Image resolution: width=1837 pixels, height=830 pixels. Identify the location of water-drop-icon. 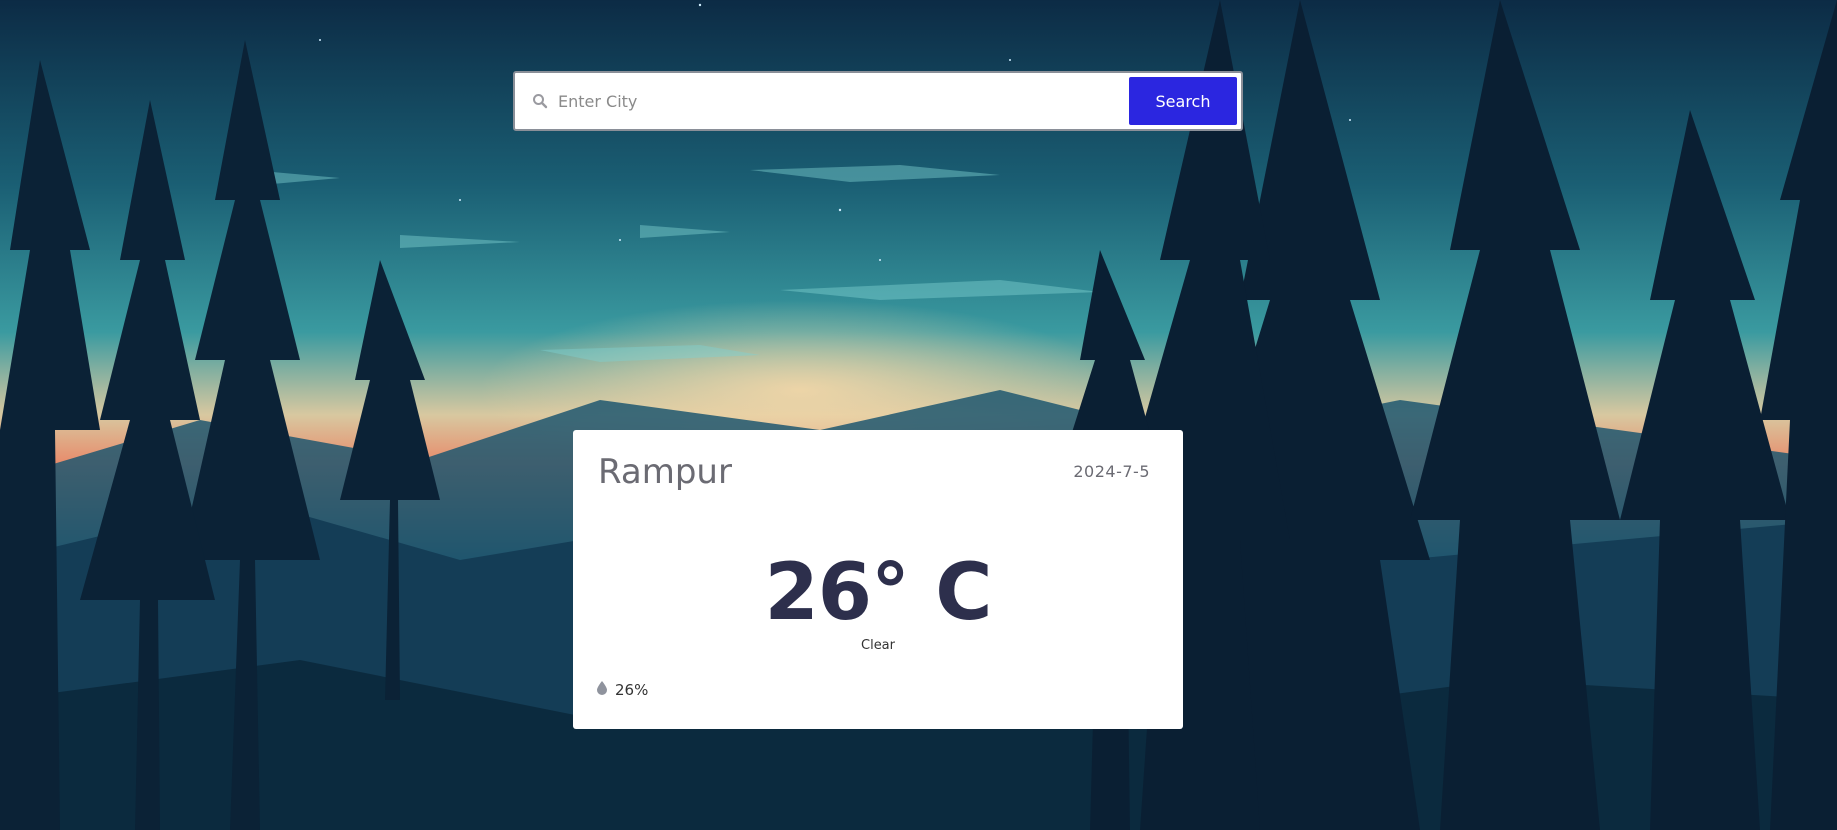
(602, 689).